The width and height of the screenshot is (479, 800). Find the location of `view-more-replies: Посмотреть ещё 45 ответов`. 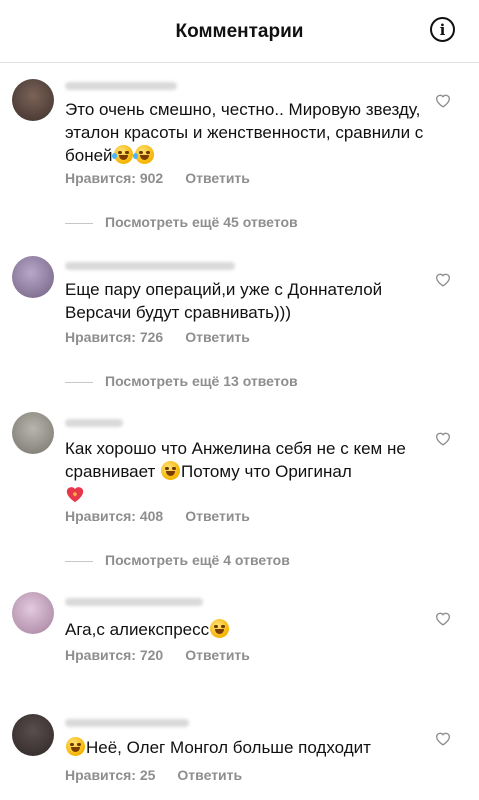

view-more-replies: Посмотреть ещё 45 ответов is located at coordinates (181, 222).